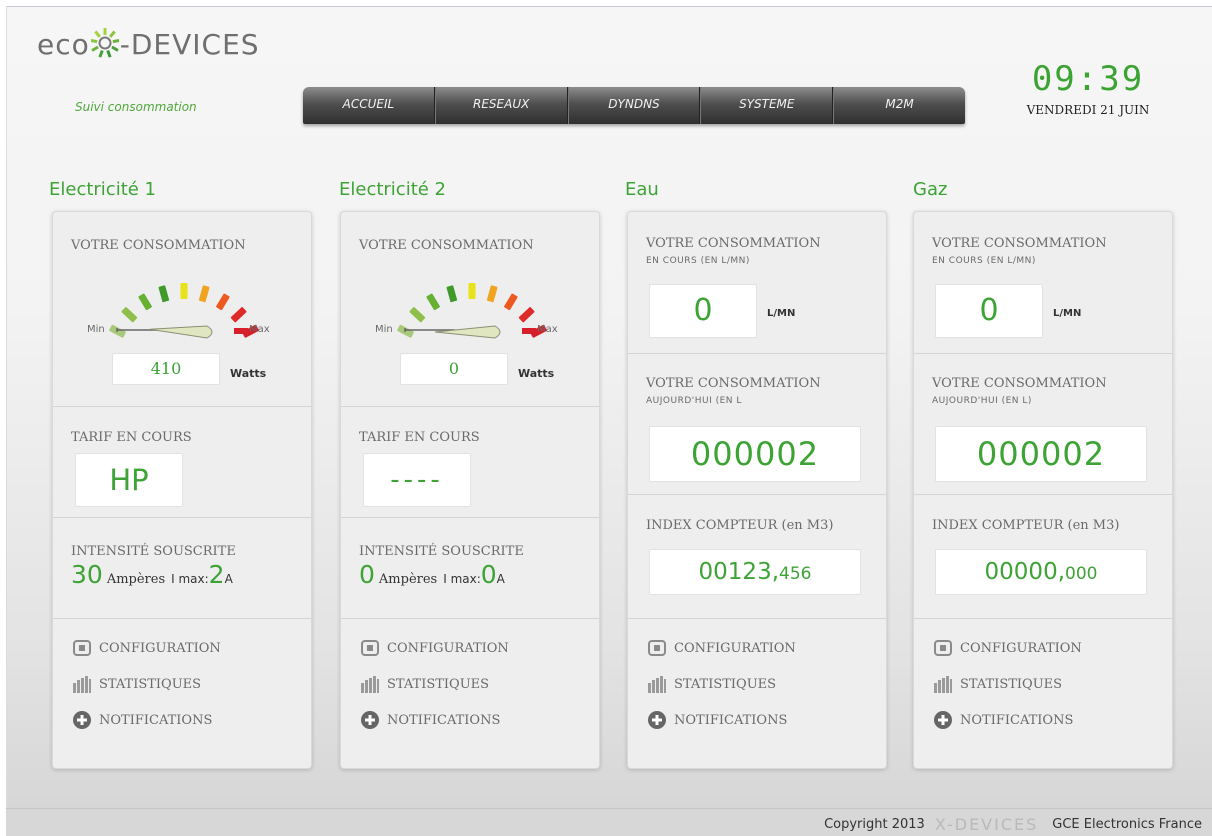  Describe the element at coordinates (216, 574) in the screenshot. I see `imax-value: 2` at that location.